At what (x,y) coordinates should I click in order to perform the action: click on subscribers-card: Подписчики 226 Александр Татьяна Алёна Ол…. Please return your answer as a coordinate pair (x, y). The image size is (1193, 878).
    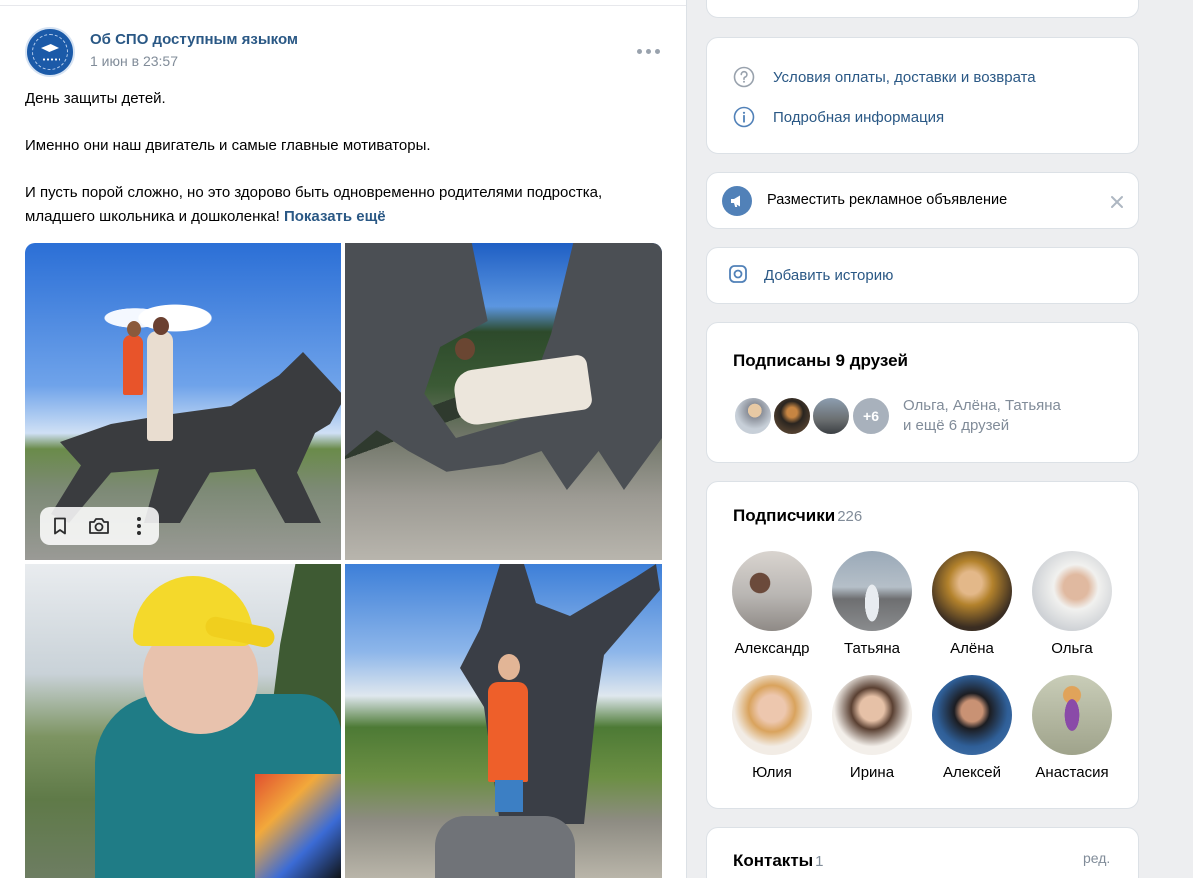
    Looking at the image, I should click on (922, 645).